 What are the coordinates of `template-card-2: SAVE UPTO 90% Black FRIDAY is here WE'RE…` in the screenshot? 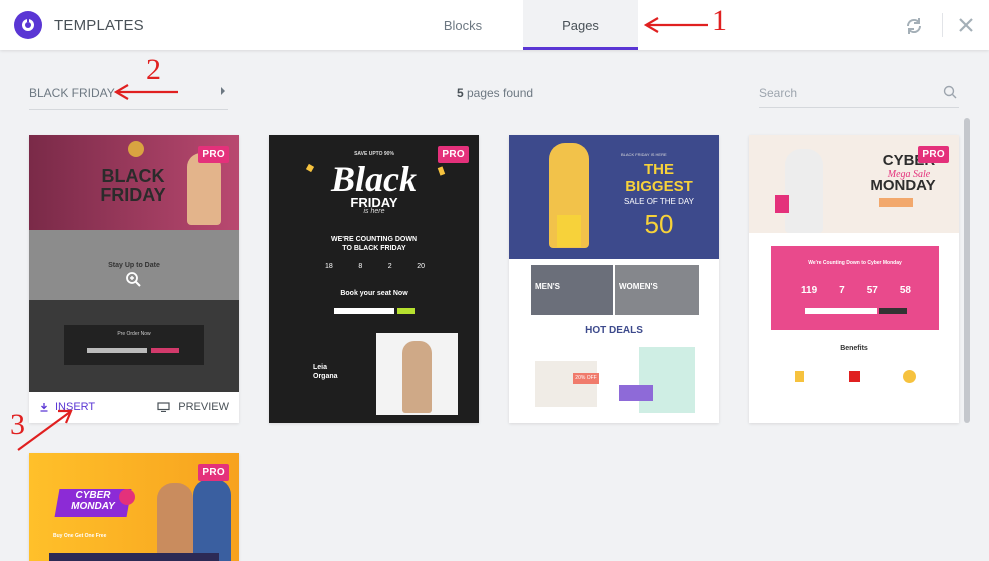 It's located at (374, 279).